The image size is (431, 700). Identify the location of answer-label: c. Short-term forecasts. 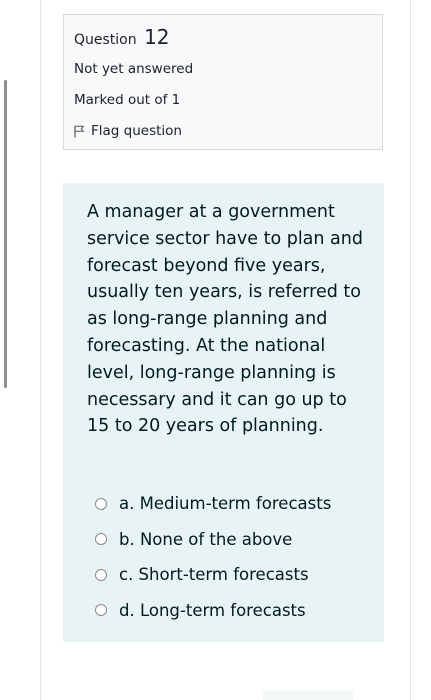
(214, 575).